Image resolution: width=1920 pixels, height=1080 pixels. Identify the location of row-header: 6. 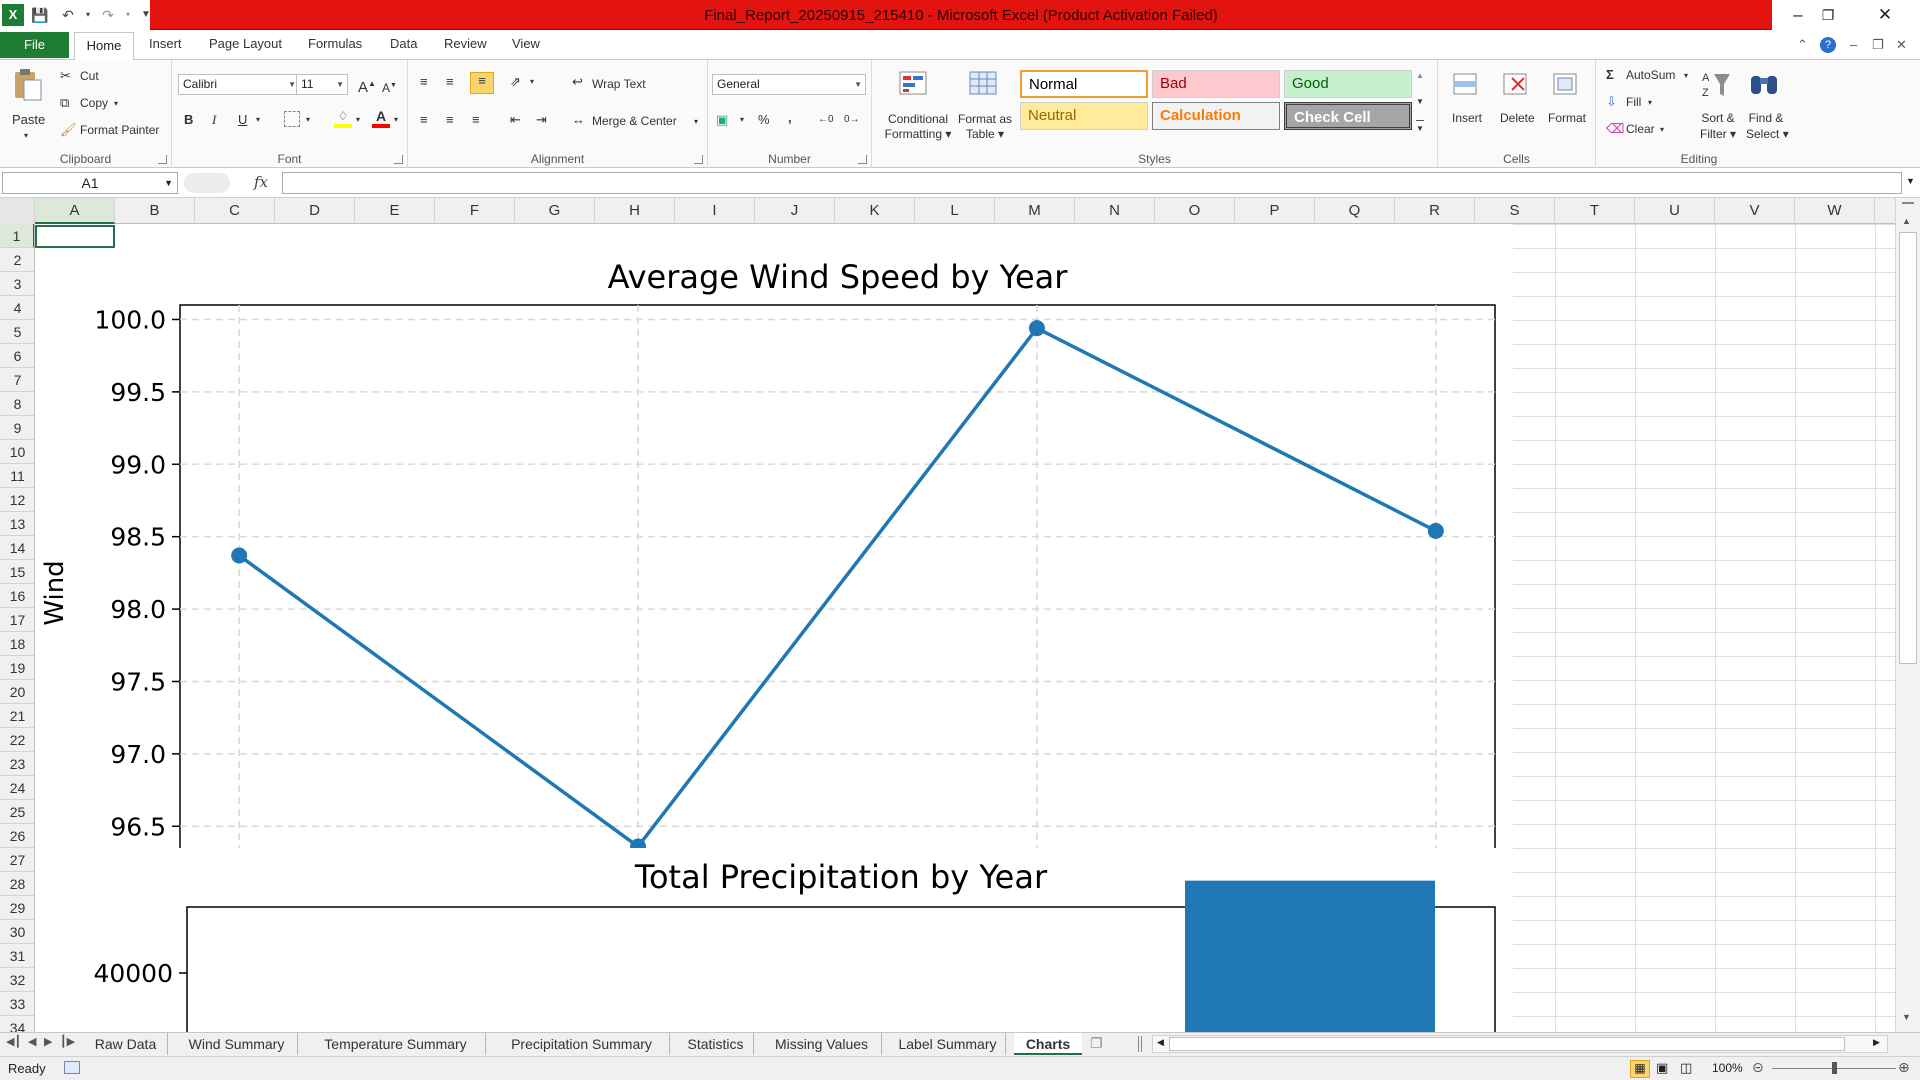
(17, 356).